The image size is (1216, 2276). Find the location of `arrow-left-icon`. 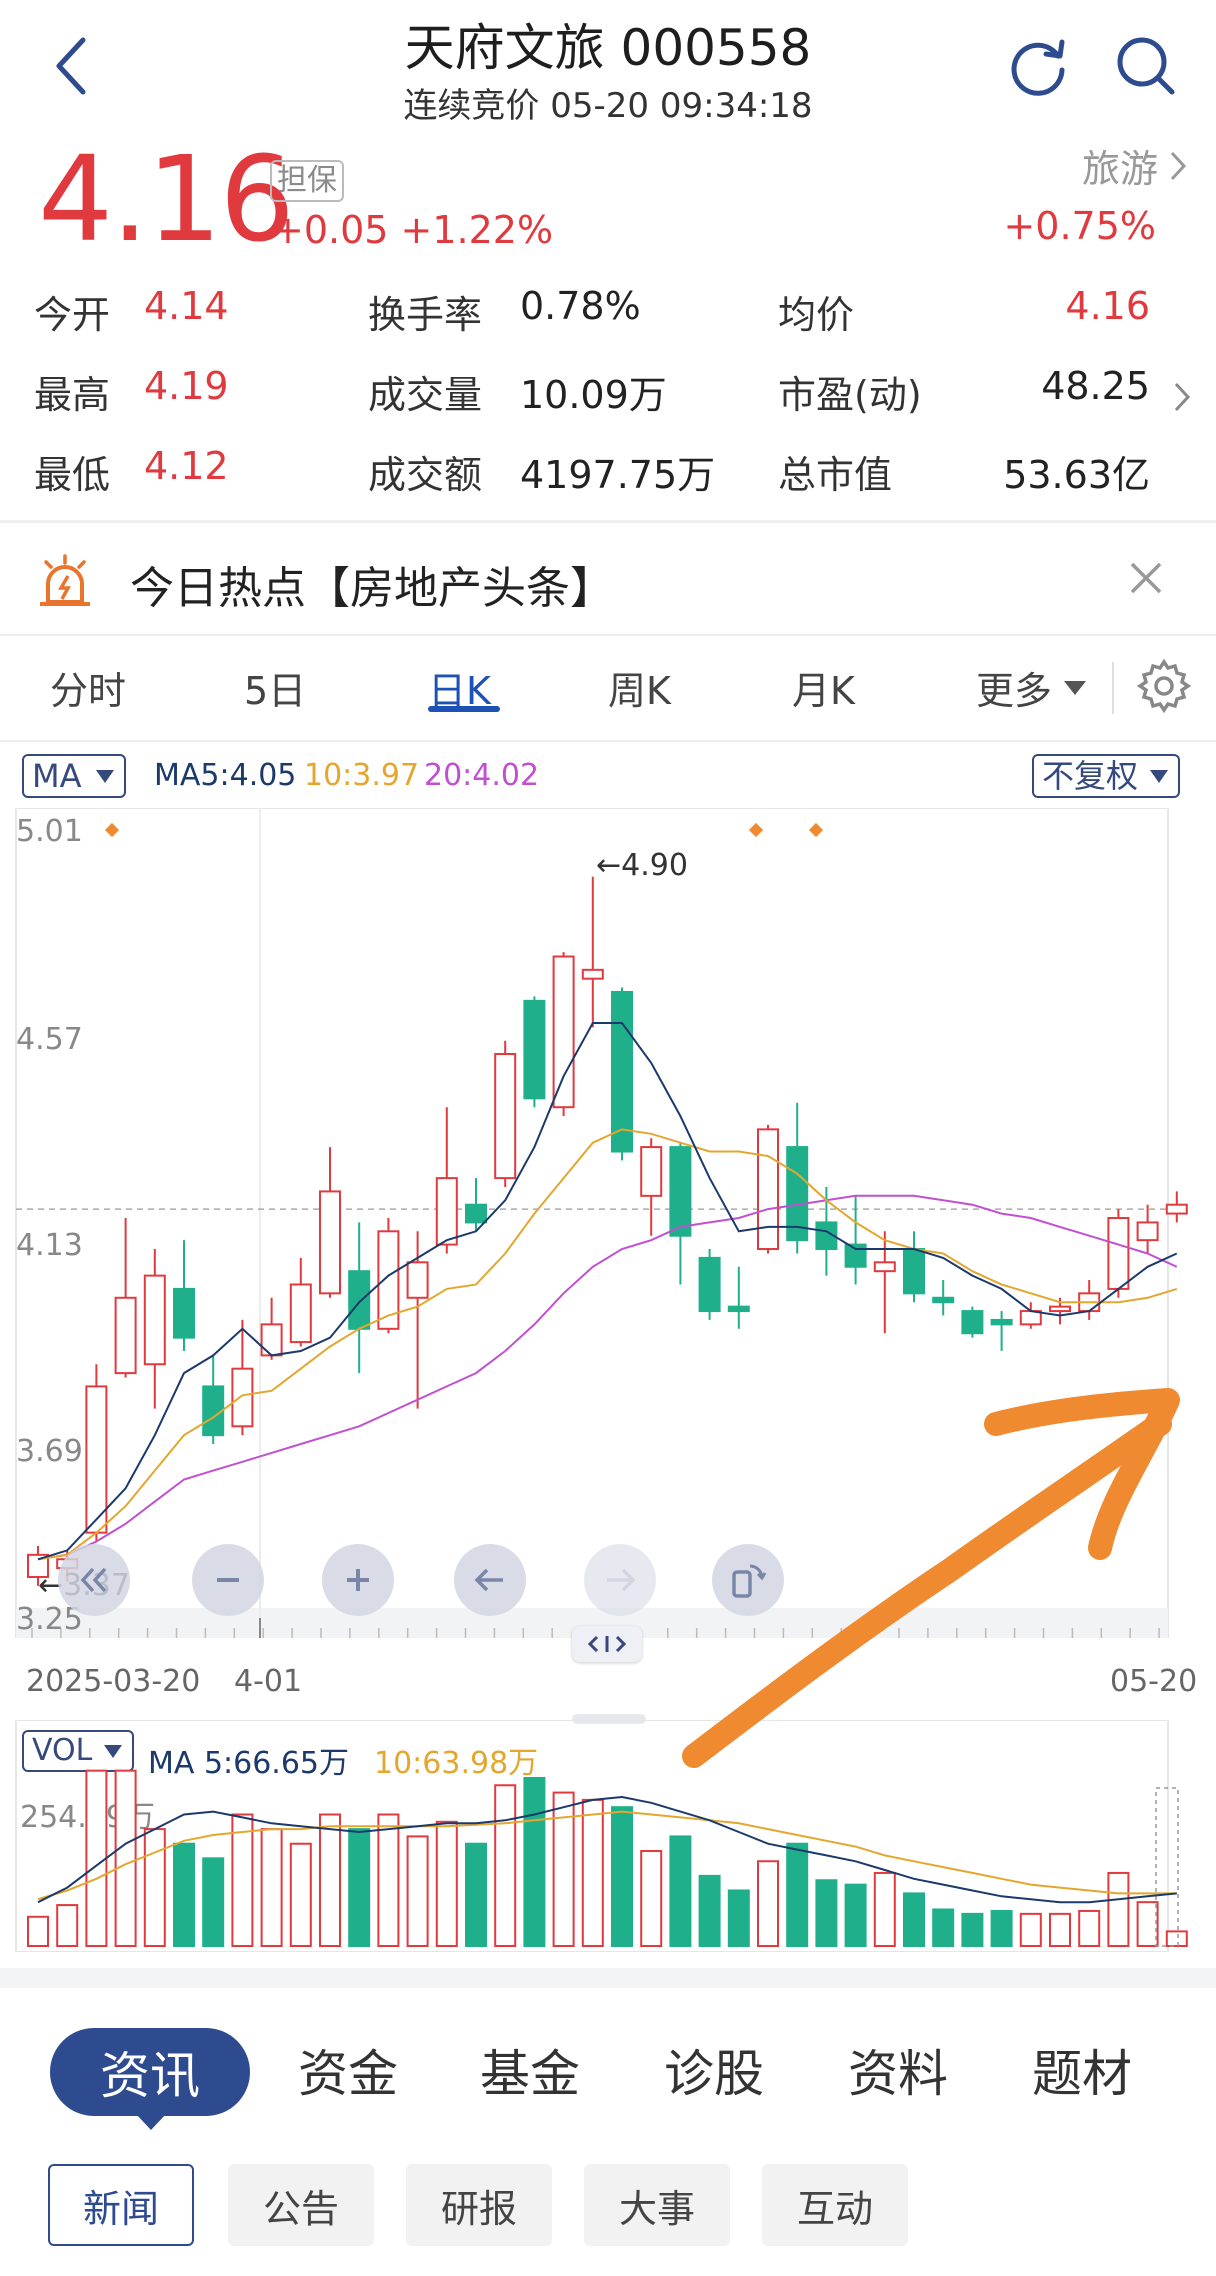

arrow-left-icon is located at coordinates (488, 1580).